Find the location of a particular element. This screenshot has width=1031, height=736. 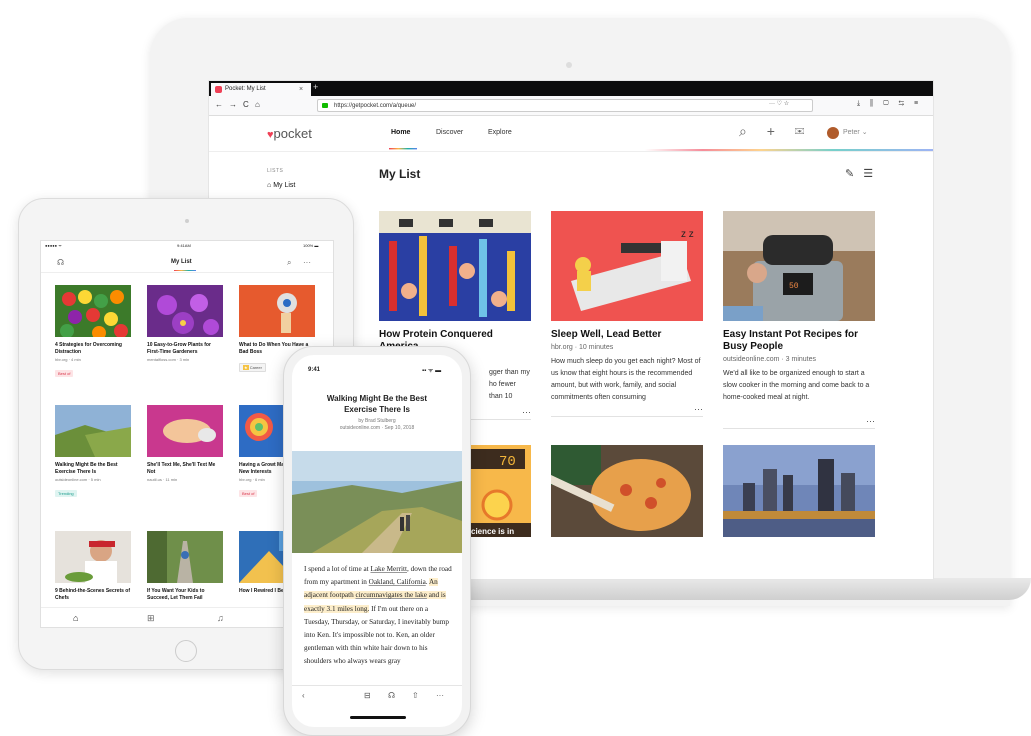

instant-pot-photo: 50 is located at coordinates (799, 266).